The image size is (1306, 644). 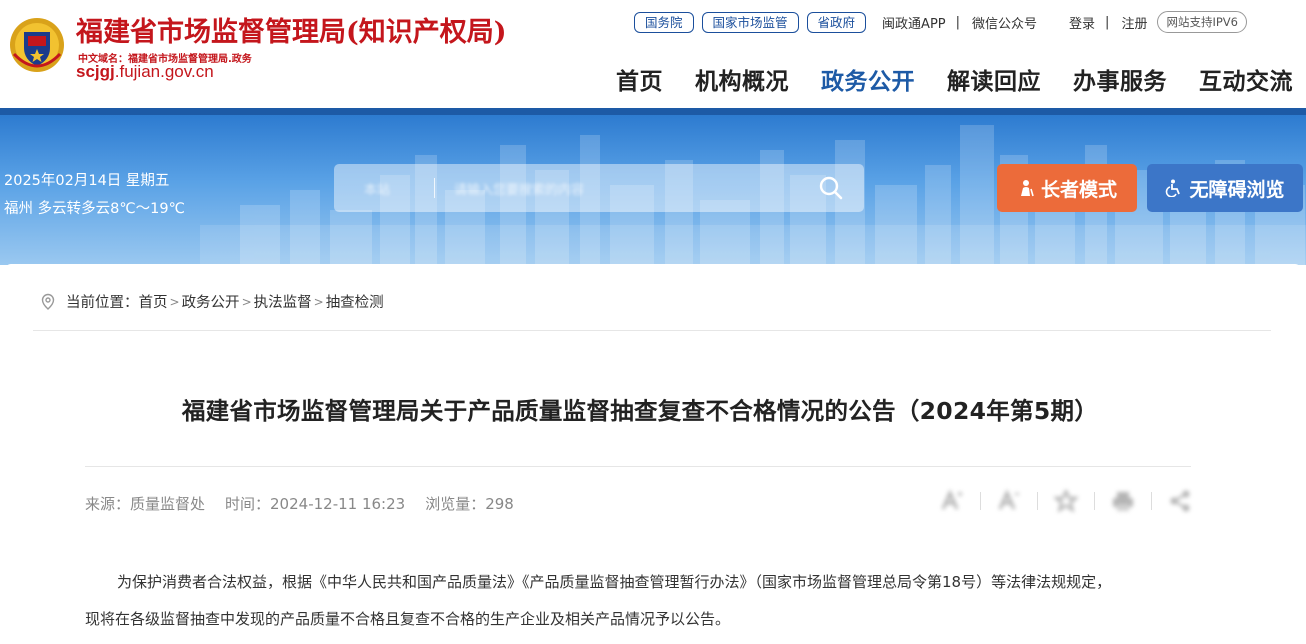 I want to click on article-source: 来源：质量监督处, so click(x=145, y=504).